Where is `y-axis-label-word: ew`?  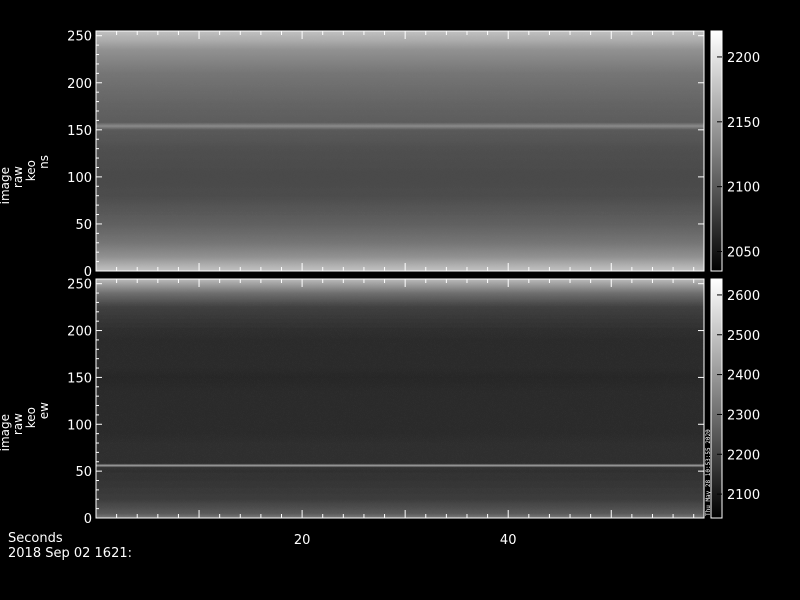
y-axis-label-word: ew is located at coordinates (44, 410).